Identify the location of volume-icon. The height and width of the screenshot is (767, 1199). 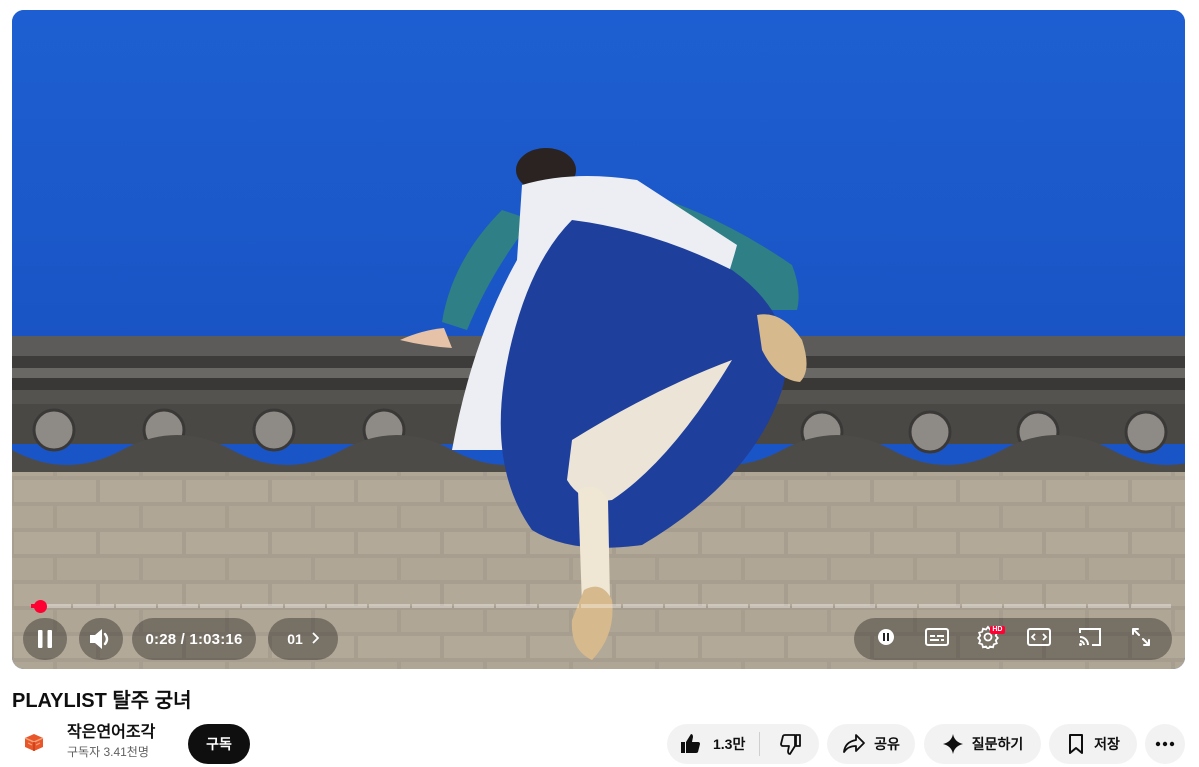
(101, 639).